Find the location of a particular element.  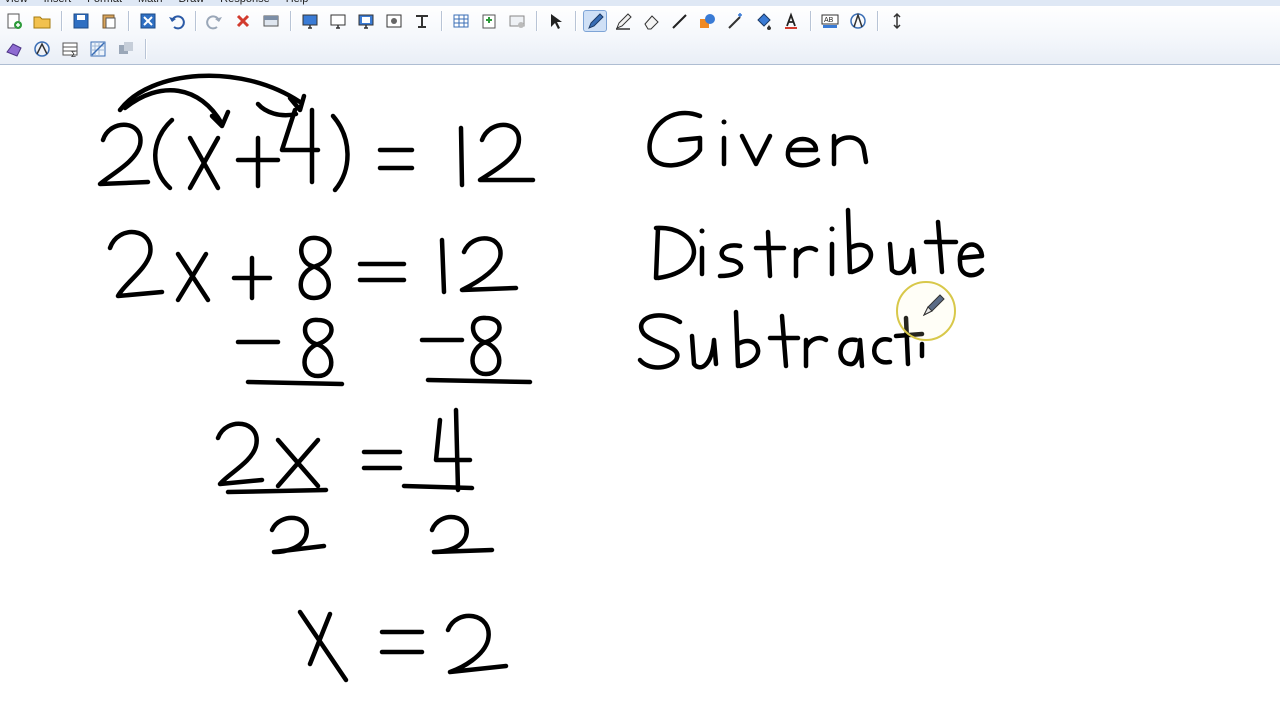

undo-button is located at coordinates (176, 21).